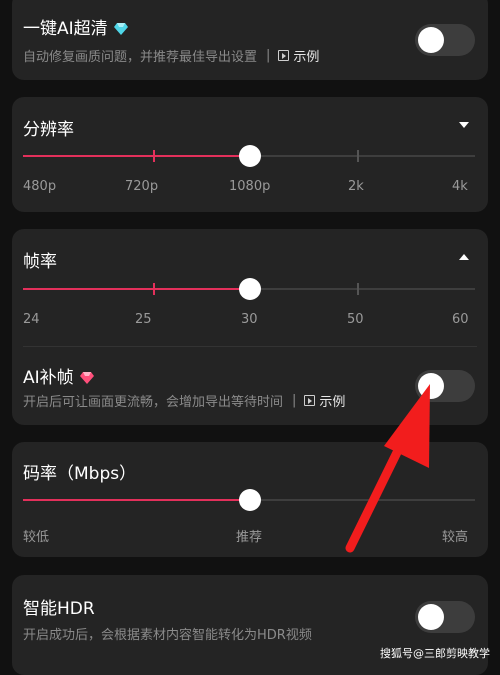  I want to click on annotation-arrow, so click(387, 468).